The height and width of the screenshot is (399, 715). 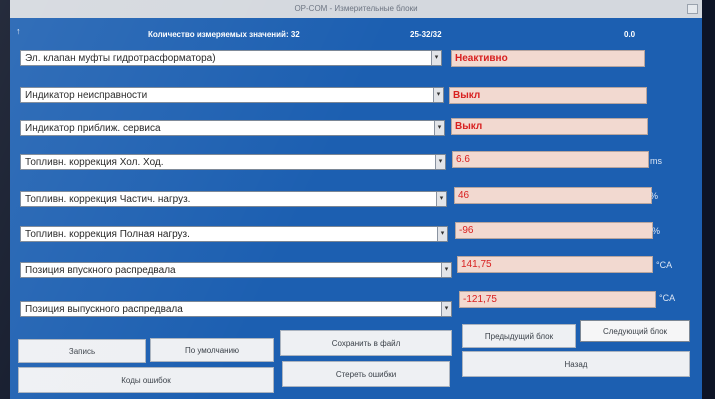 I want to click on param-select: Топливн. коррекция Полная нагруз. ▾, so click(x=234, y=234).